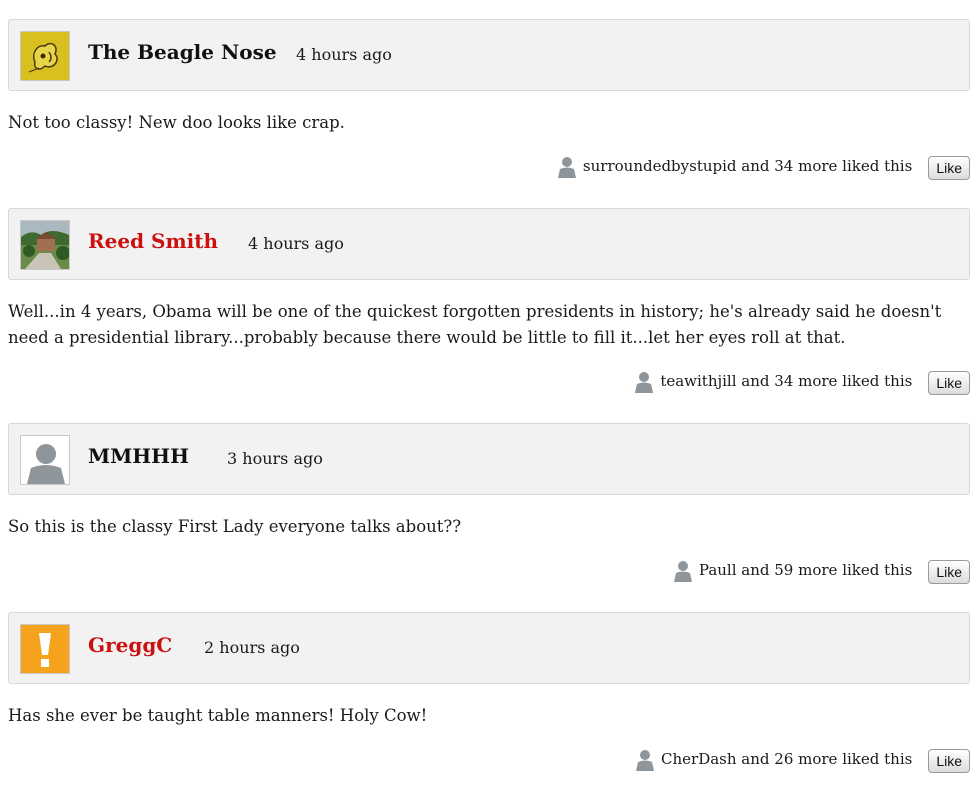 The height and width of the screenshot is (793, 980). I want to click on likes-summary: Paull and 59 more liked this, so click(805, 570).